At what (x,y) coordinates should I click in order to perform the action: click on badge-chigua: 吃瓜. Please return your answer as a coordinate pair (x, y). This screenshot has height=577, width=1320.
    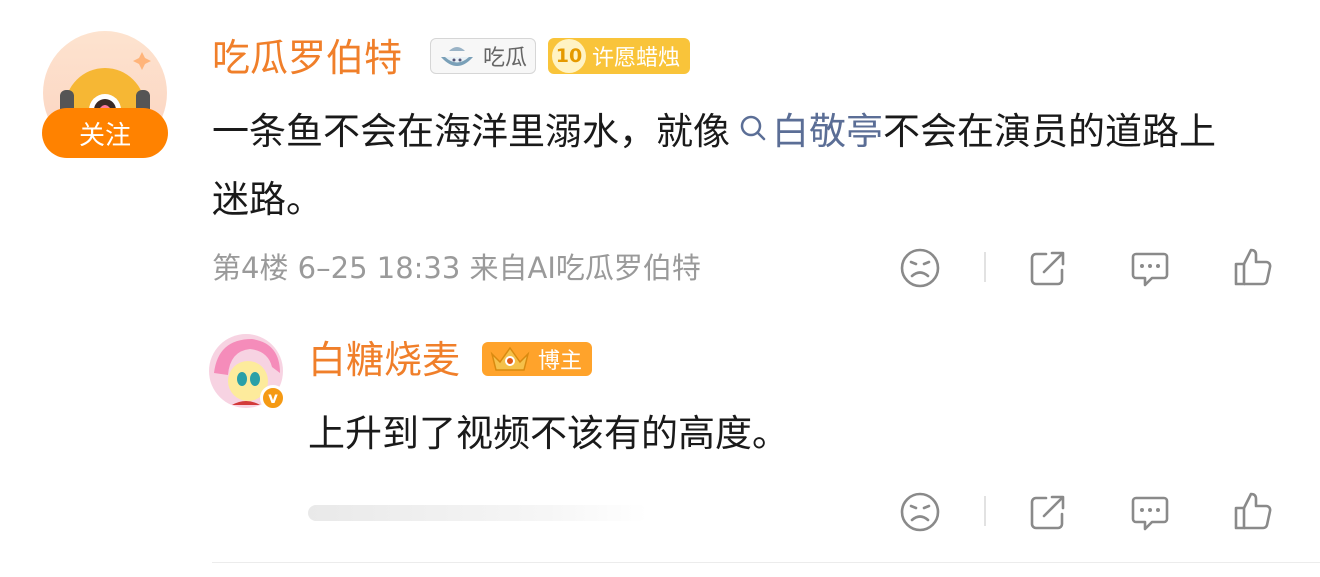
    Looking at the image, I should click on (483, 56).